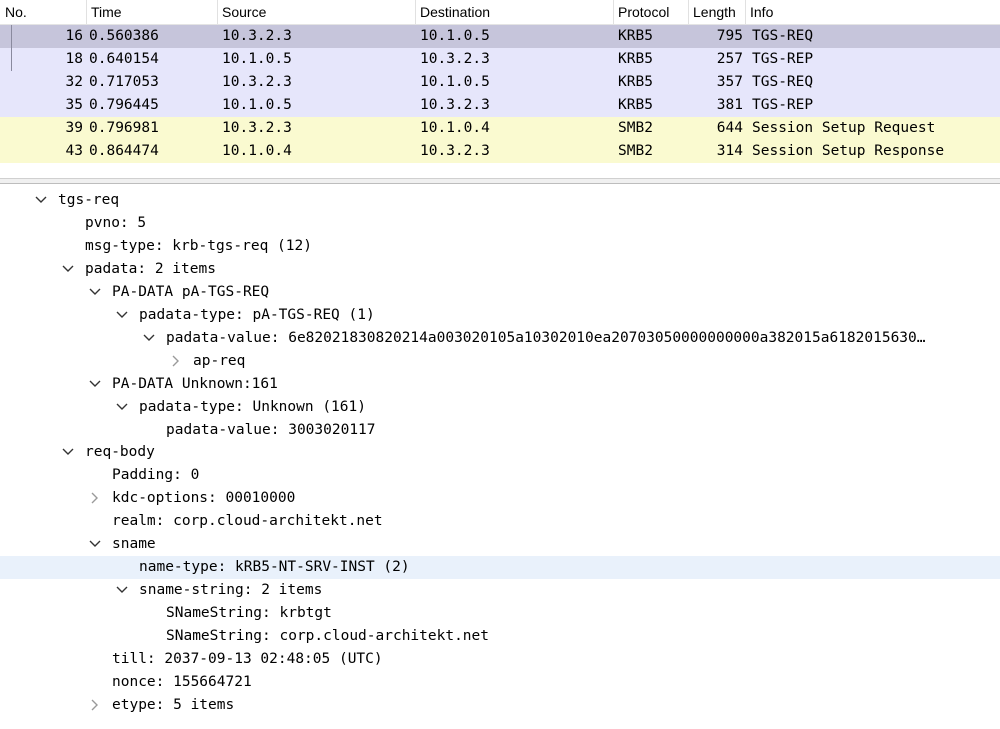 The image size is (1000, 729). Describe the element at coordinates (120, 452) in the screenshot. I see `tree-node-label: req-body` at that location.